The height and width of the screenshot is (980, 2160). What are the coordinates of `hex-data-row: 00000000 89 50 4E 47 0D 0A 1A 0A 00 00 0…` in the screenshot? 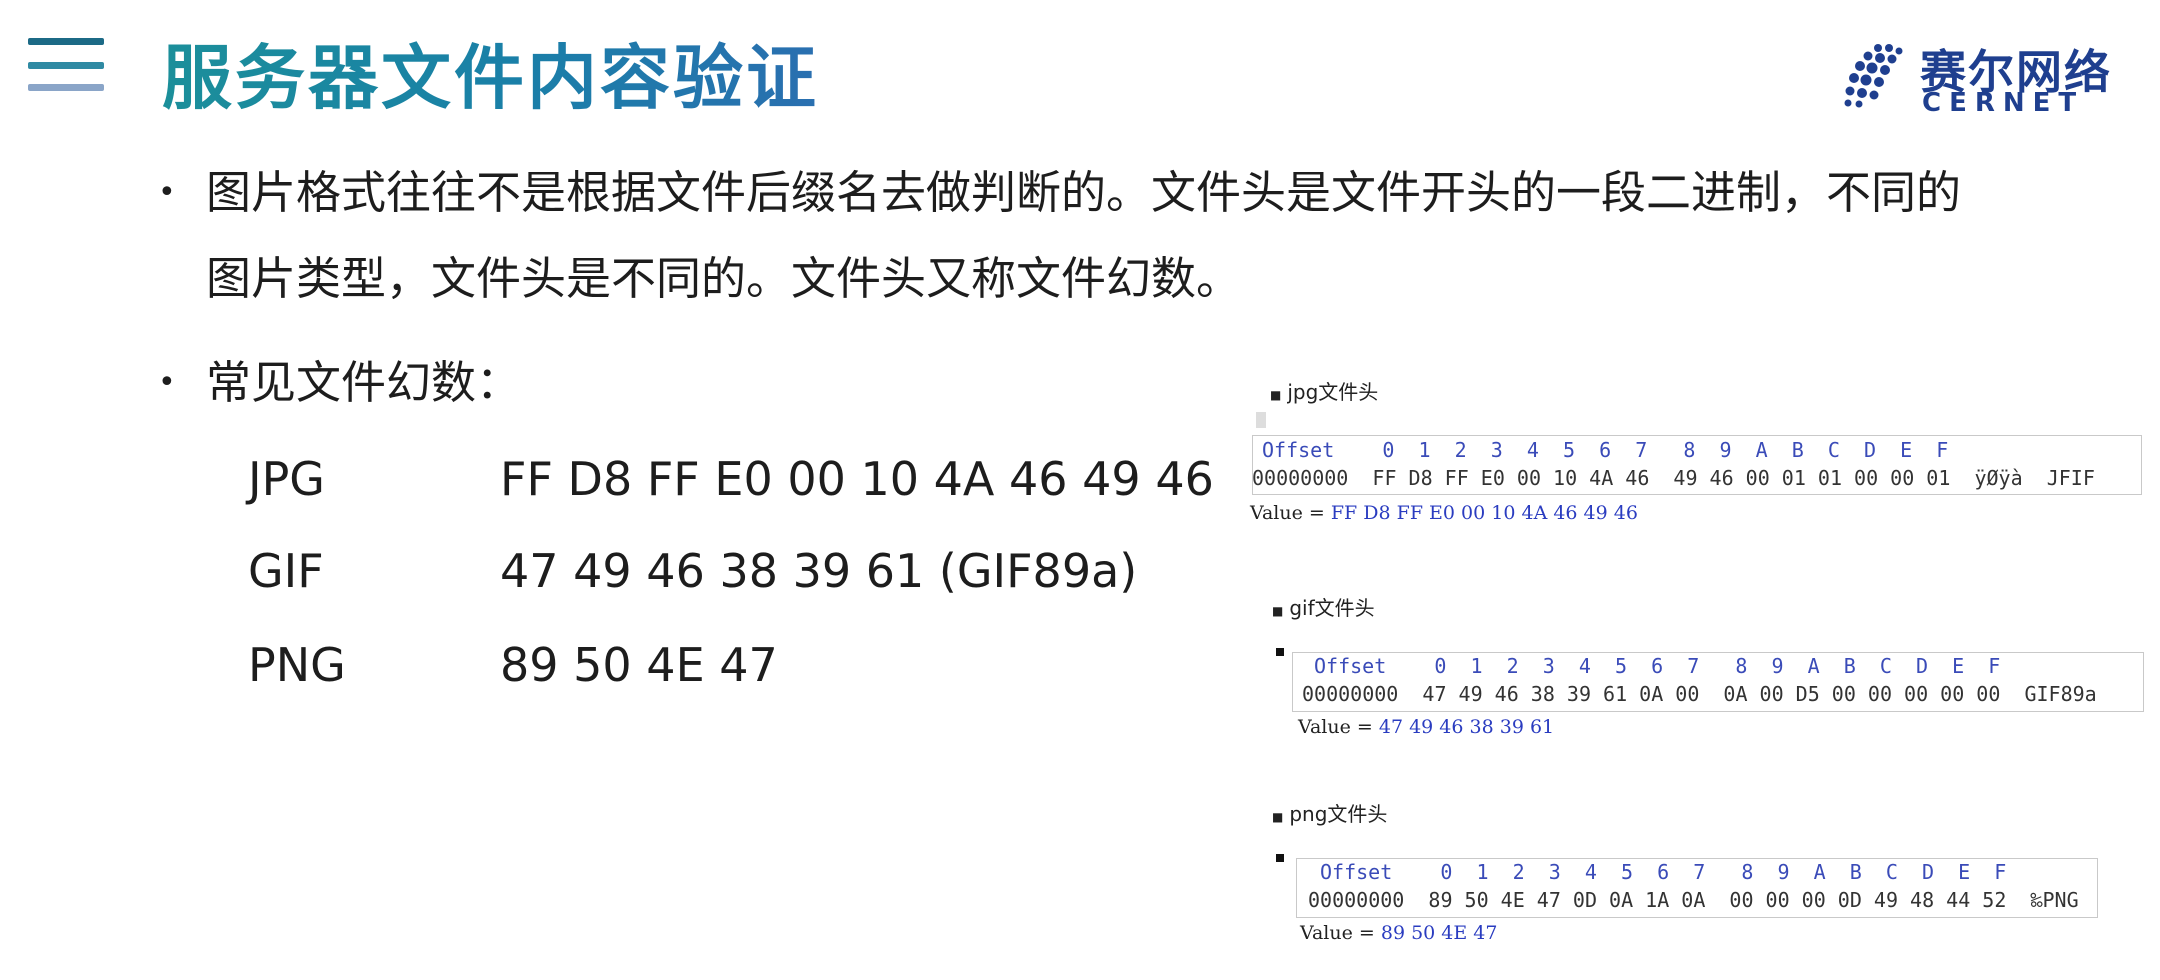 It's located at (1693, 900).